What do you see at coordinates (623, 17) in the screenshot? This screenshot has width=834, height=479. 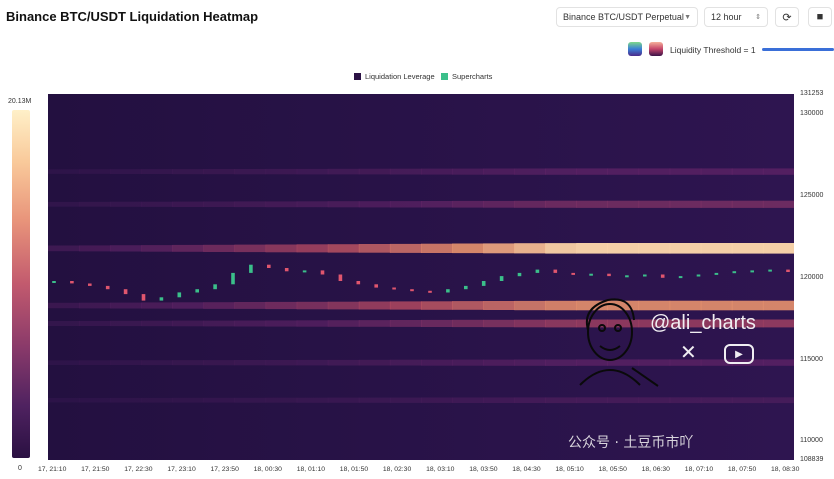 I see `pair-select-value: Binance BTC/USDT Perpetual` at bounding box center [623, 17].